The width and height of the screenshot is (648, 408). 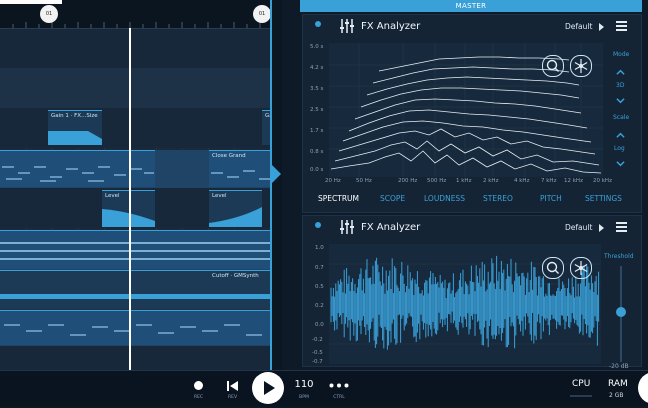 What do you see at coordinates (619, 366) in the screenshot?
I see `threshold-value: -20 dB` at bounding box center [619, 366].